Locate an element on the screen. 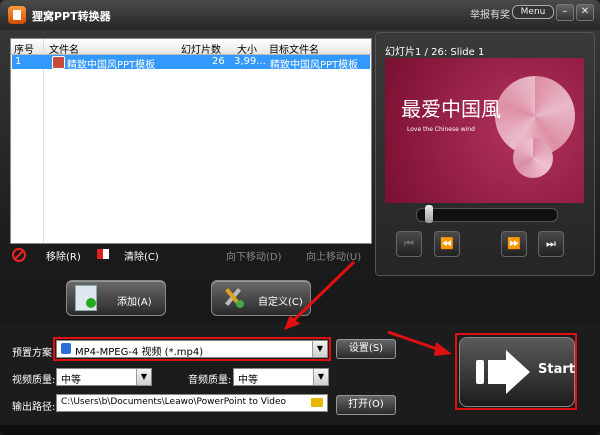 The width and height of the screenshot is (600, 435). preview-progress-track is located at coordinates (487, 215).